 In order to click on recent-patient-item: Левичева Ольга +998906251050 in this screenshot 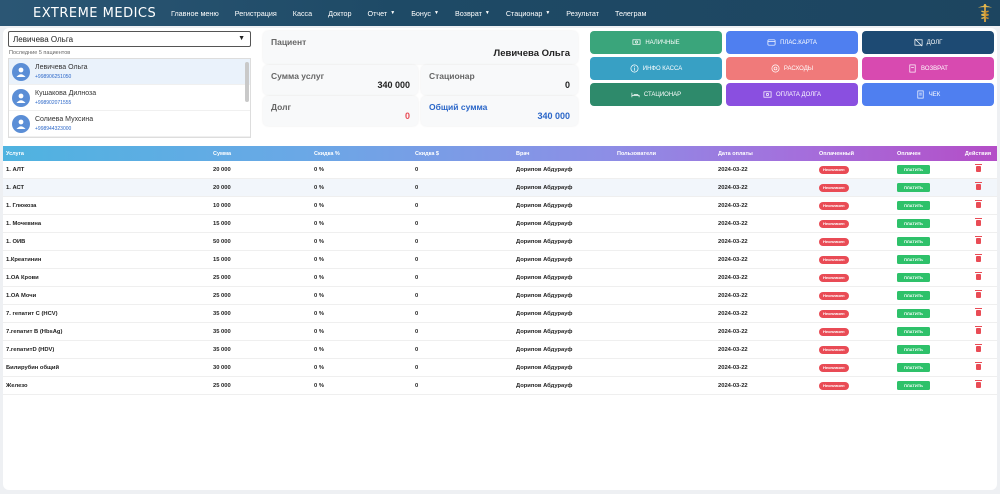, I will do `click(129, 72)`.